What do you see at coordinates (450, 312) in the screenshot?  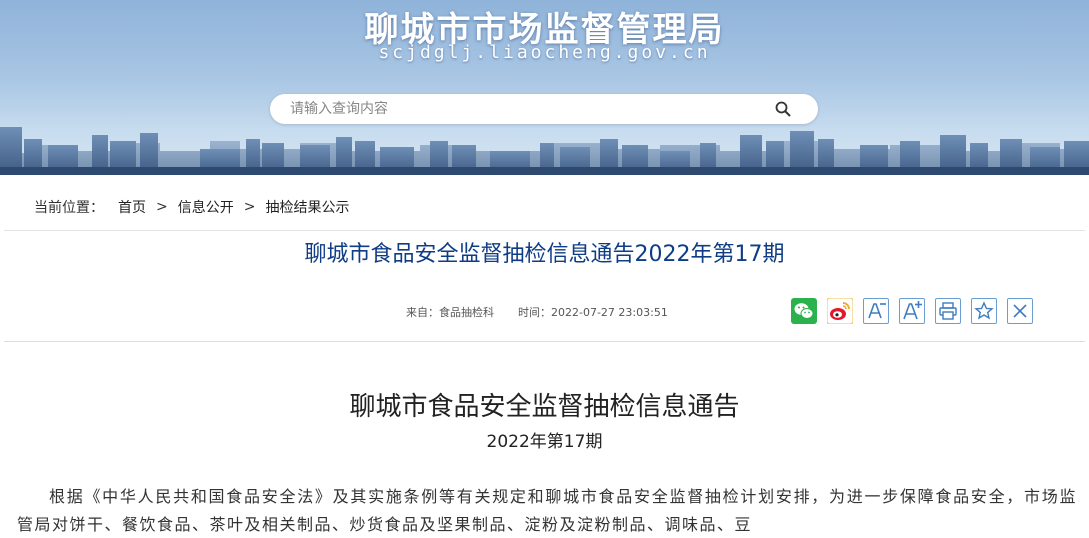 I see `article-source: 来自：食品抽检科` at bounding box center [450, 312].